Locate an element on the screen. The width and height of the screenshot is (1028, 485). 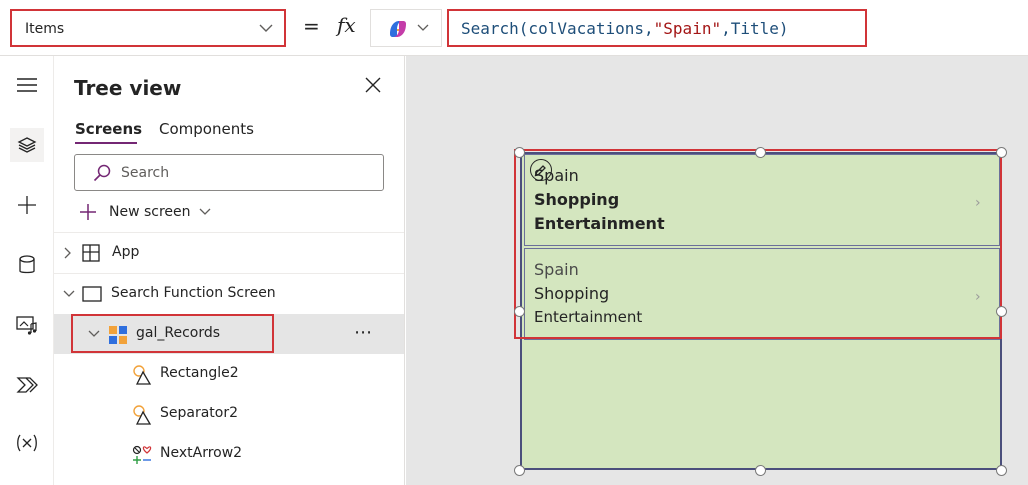
copilot-icon is located at coordinates (398, 29).